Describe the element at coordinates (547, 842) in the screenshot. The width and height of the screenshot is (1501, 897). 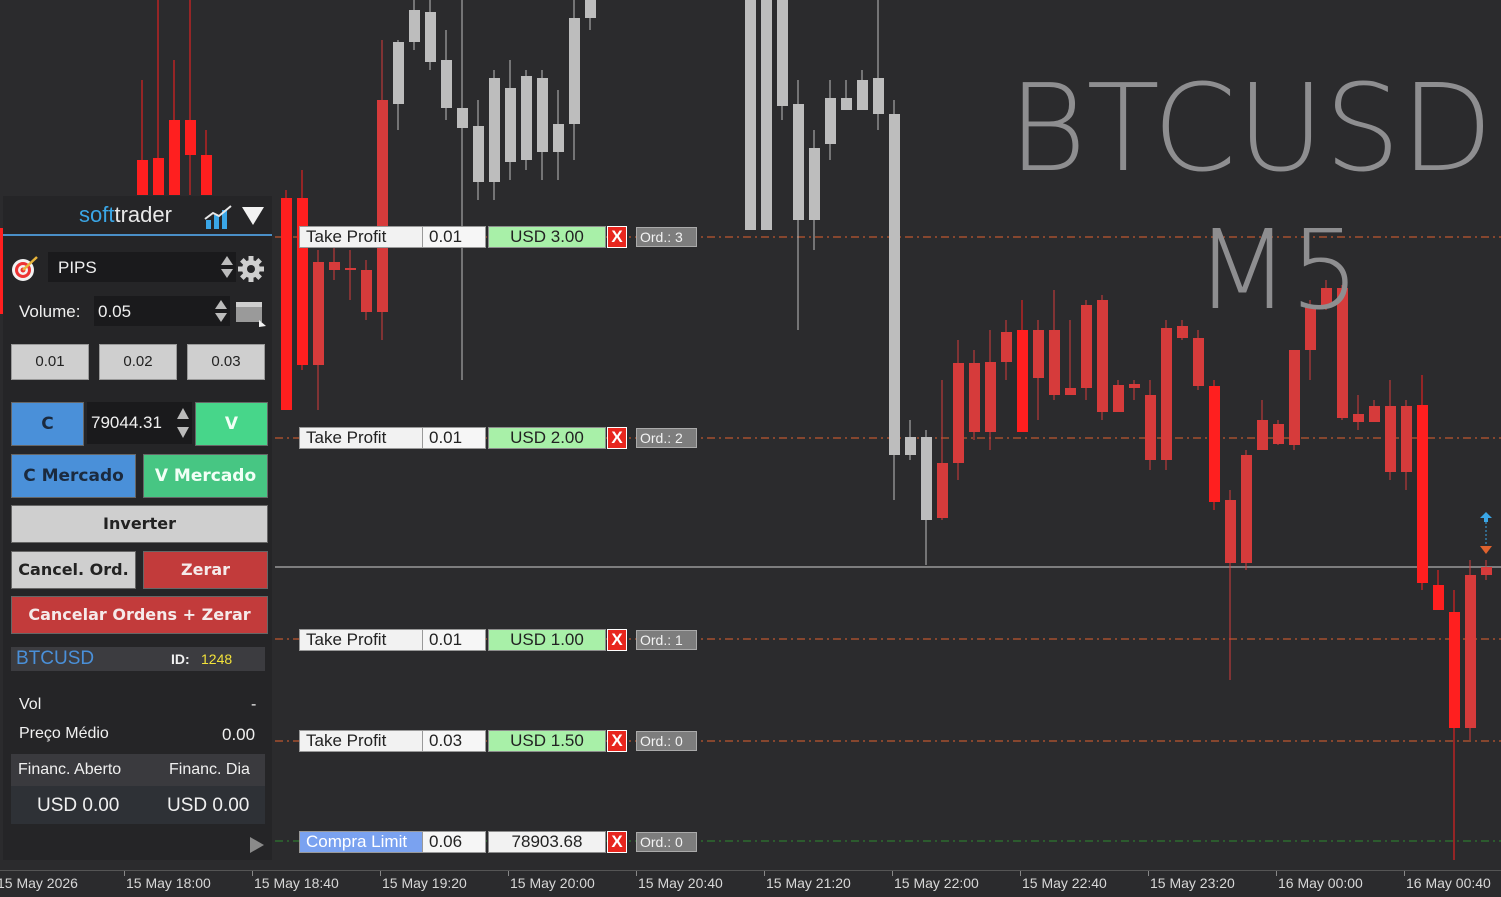
I see `order-price: 78903.68` at that location.